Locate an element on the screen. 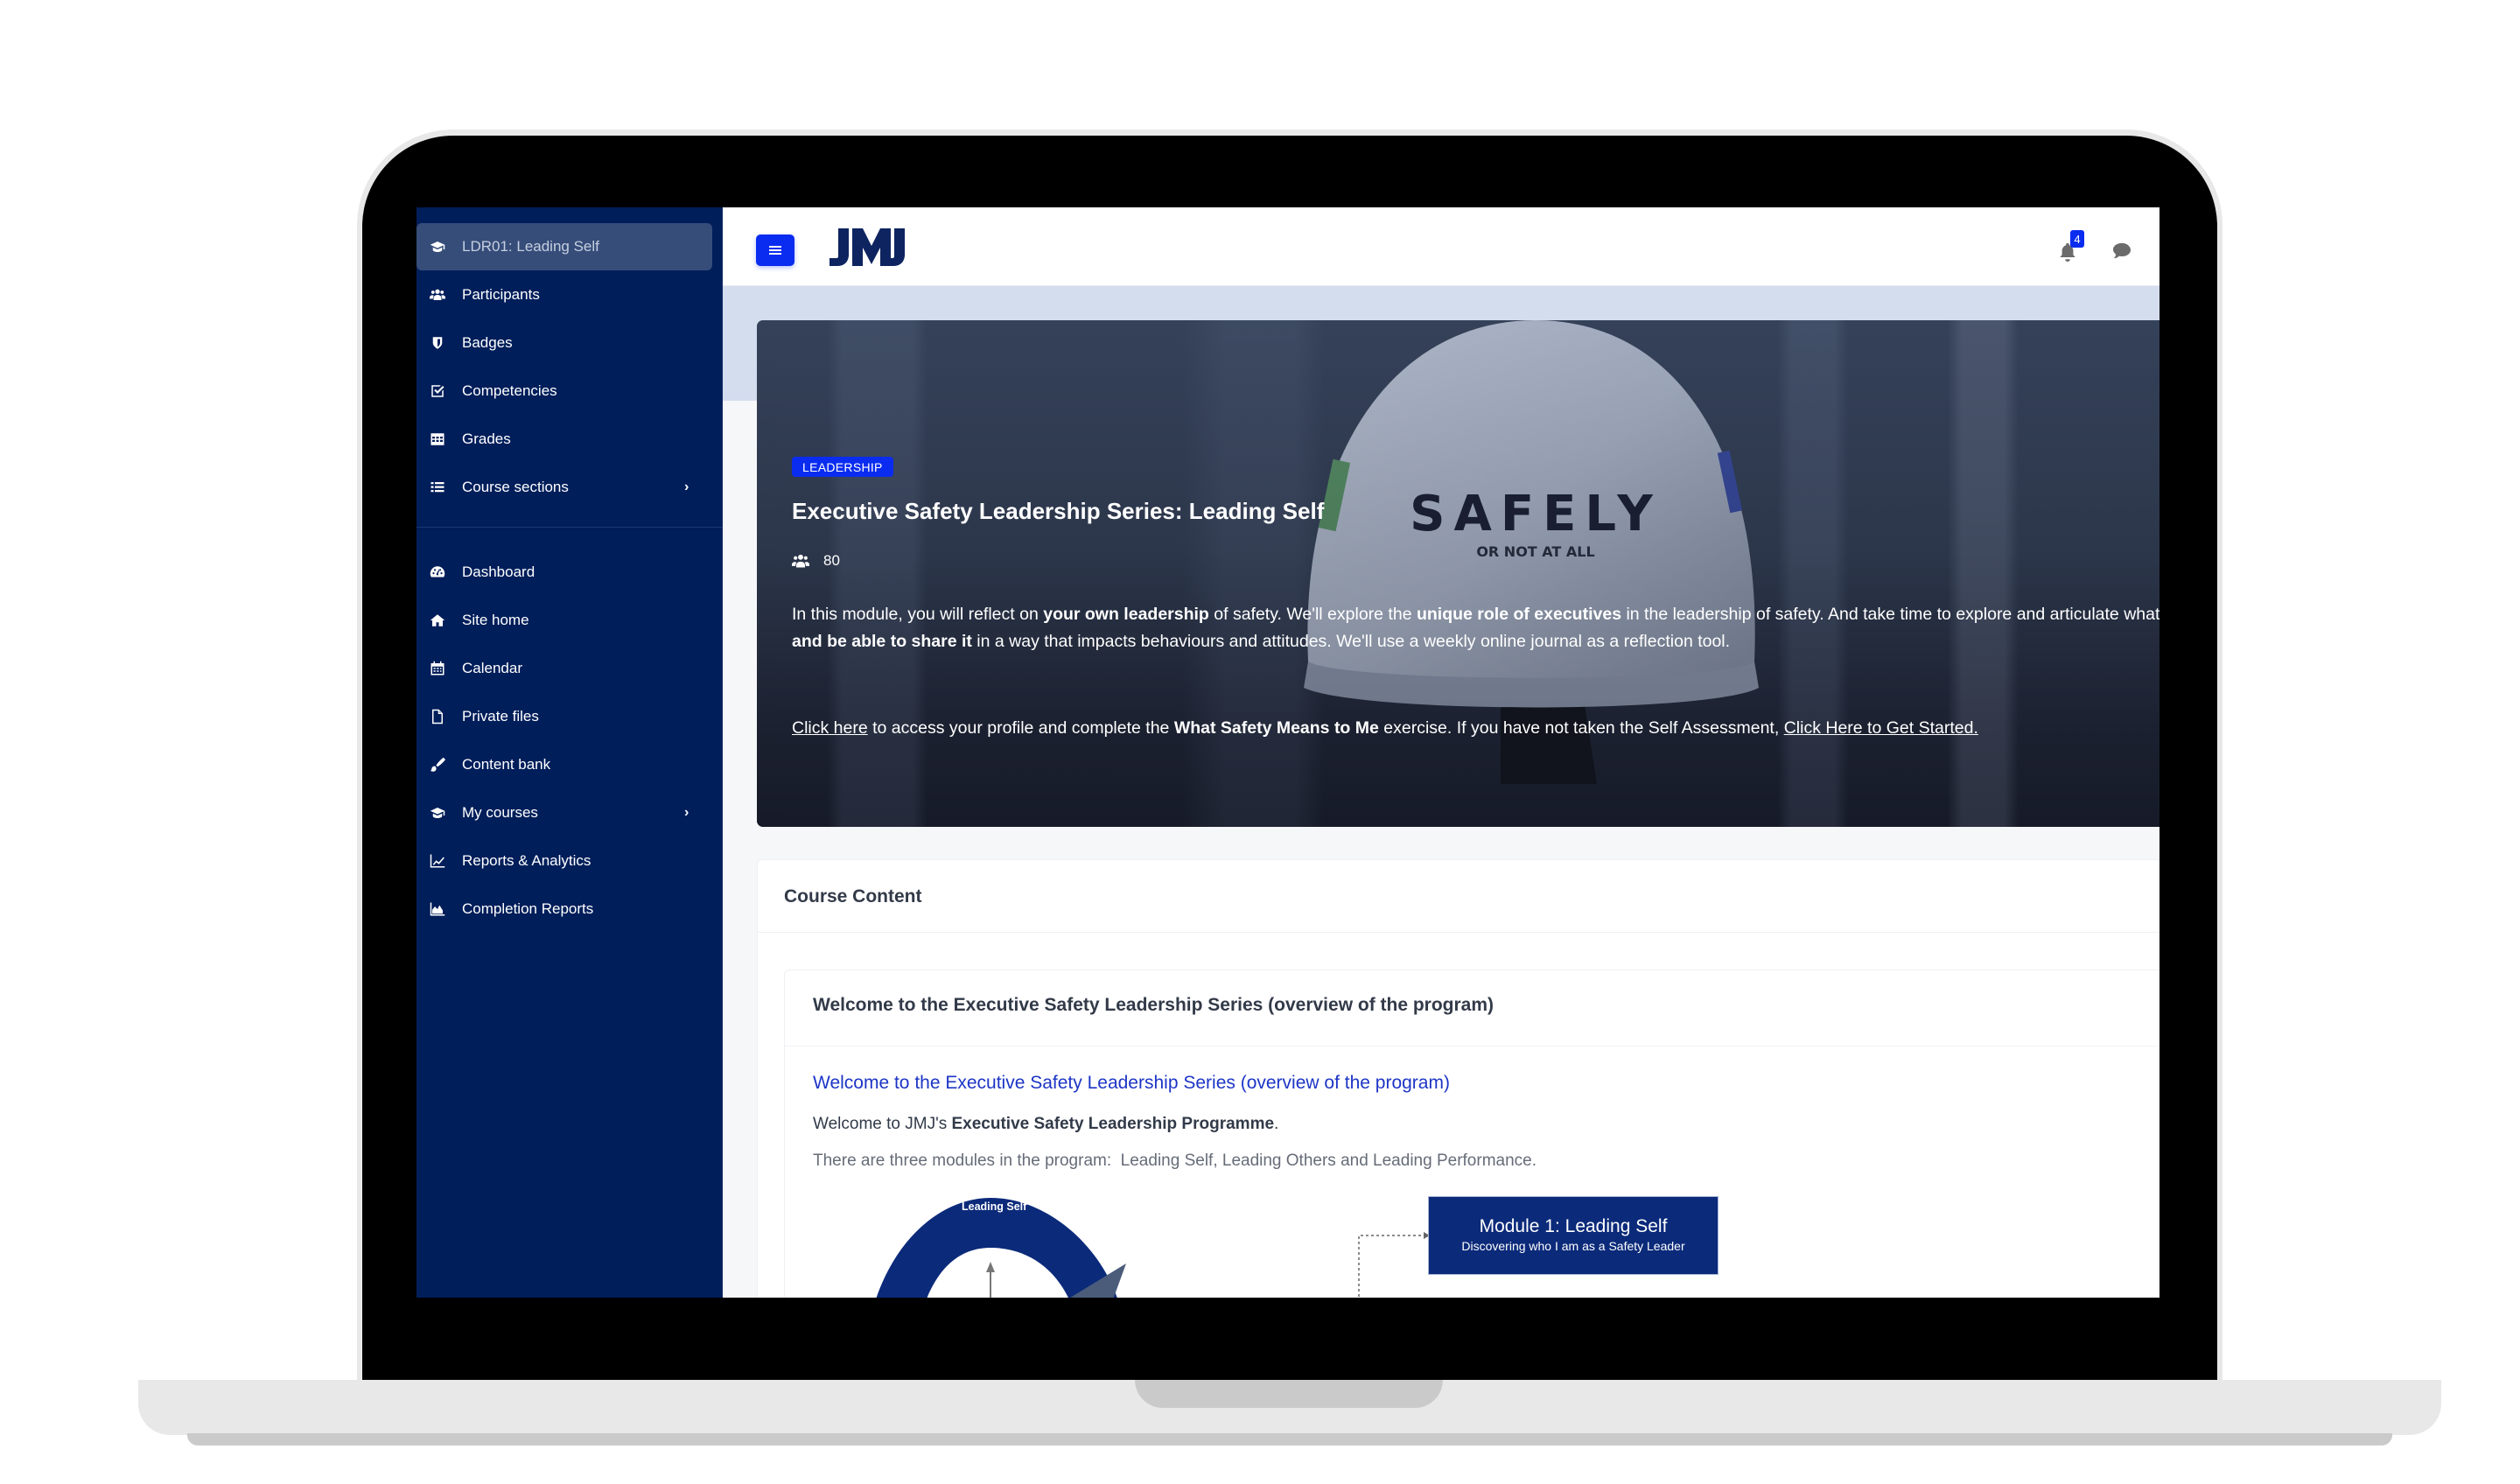  participants-count-value: 80 is located at coordinates (831, 560).